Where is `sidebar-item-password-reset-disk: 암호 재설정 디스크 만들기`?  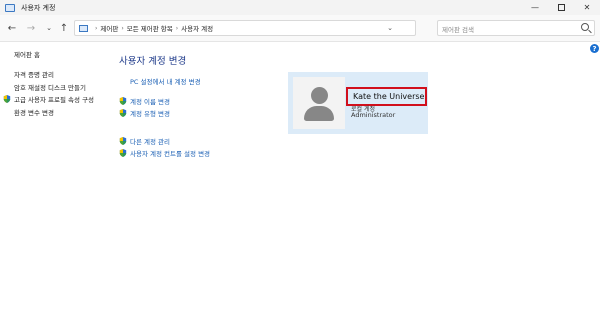
sidebar-item-password-reset-disk: 암호 재설정 디스크 만들기 is located at coordinates (50, 87).